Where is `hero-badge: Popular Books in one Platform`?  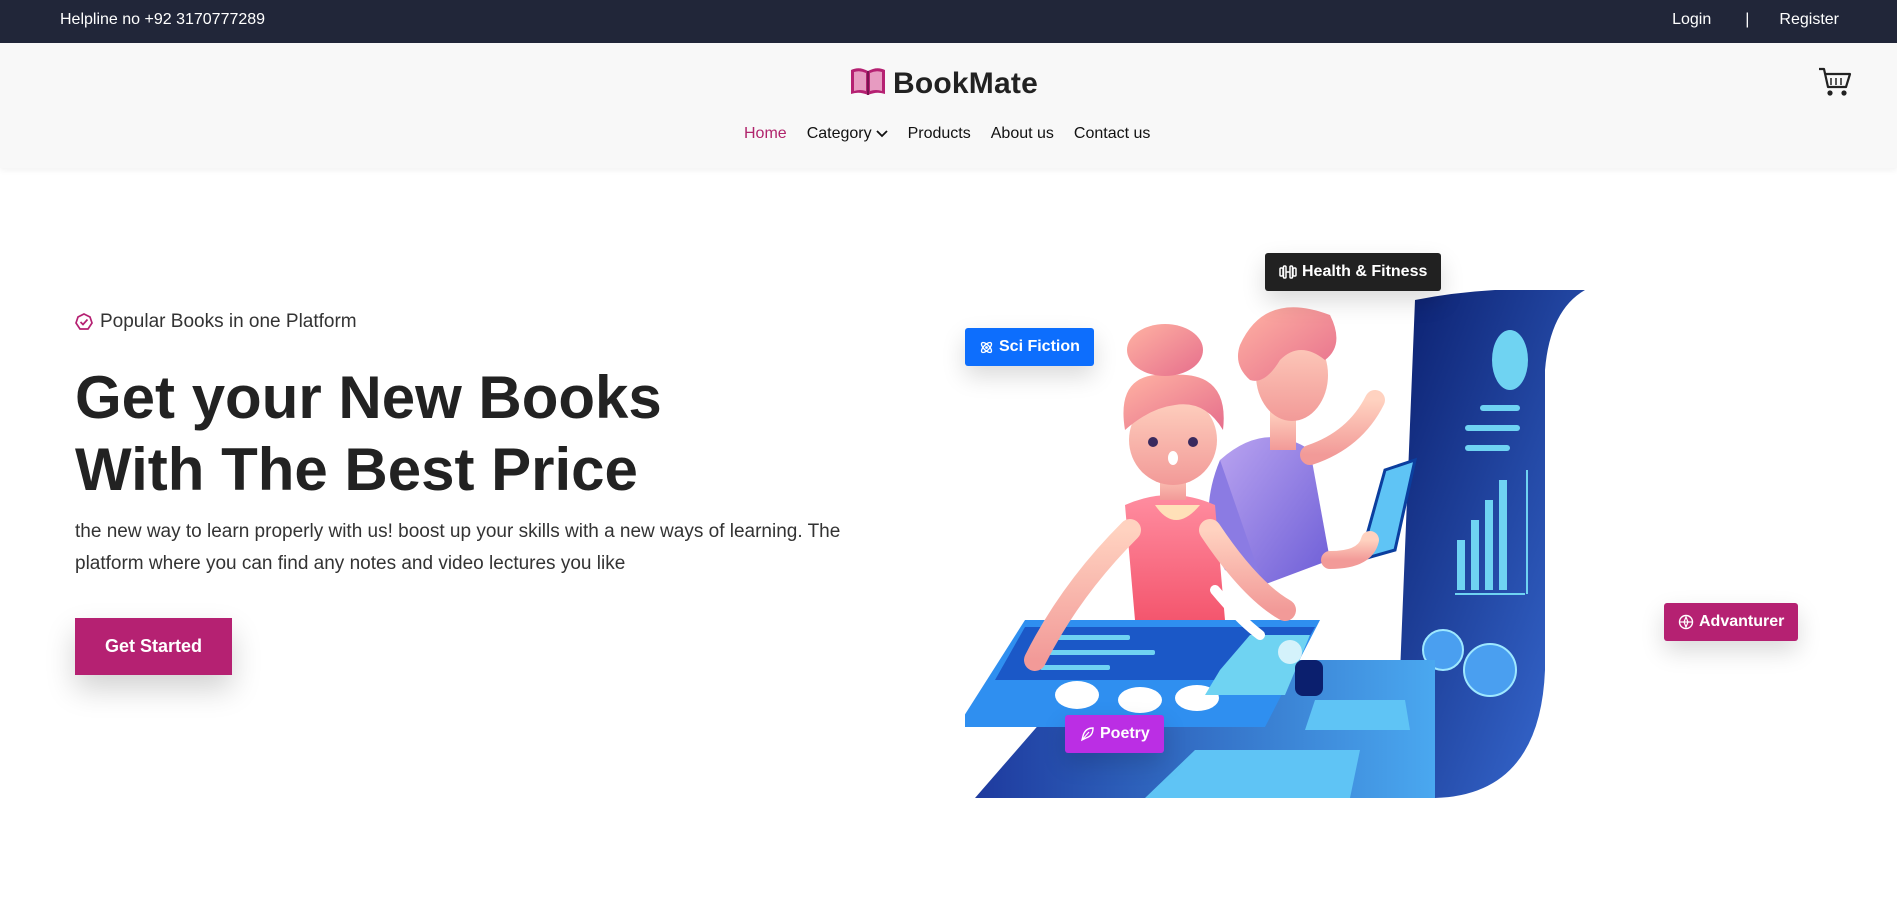
hero-badge: Popular Books in one Platform is located at coordinates (216, 322).